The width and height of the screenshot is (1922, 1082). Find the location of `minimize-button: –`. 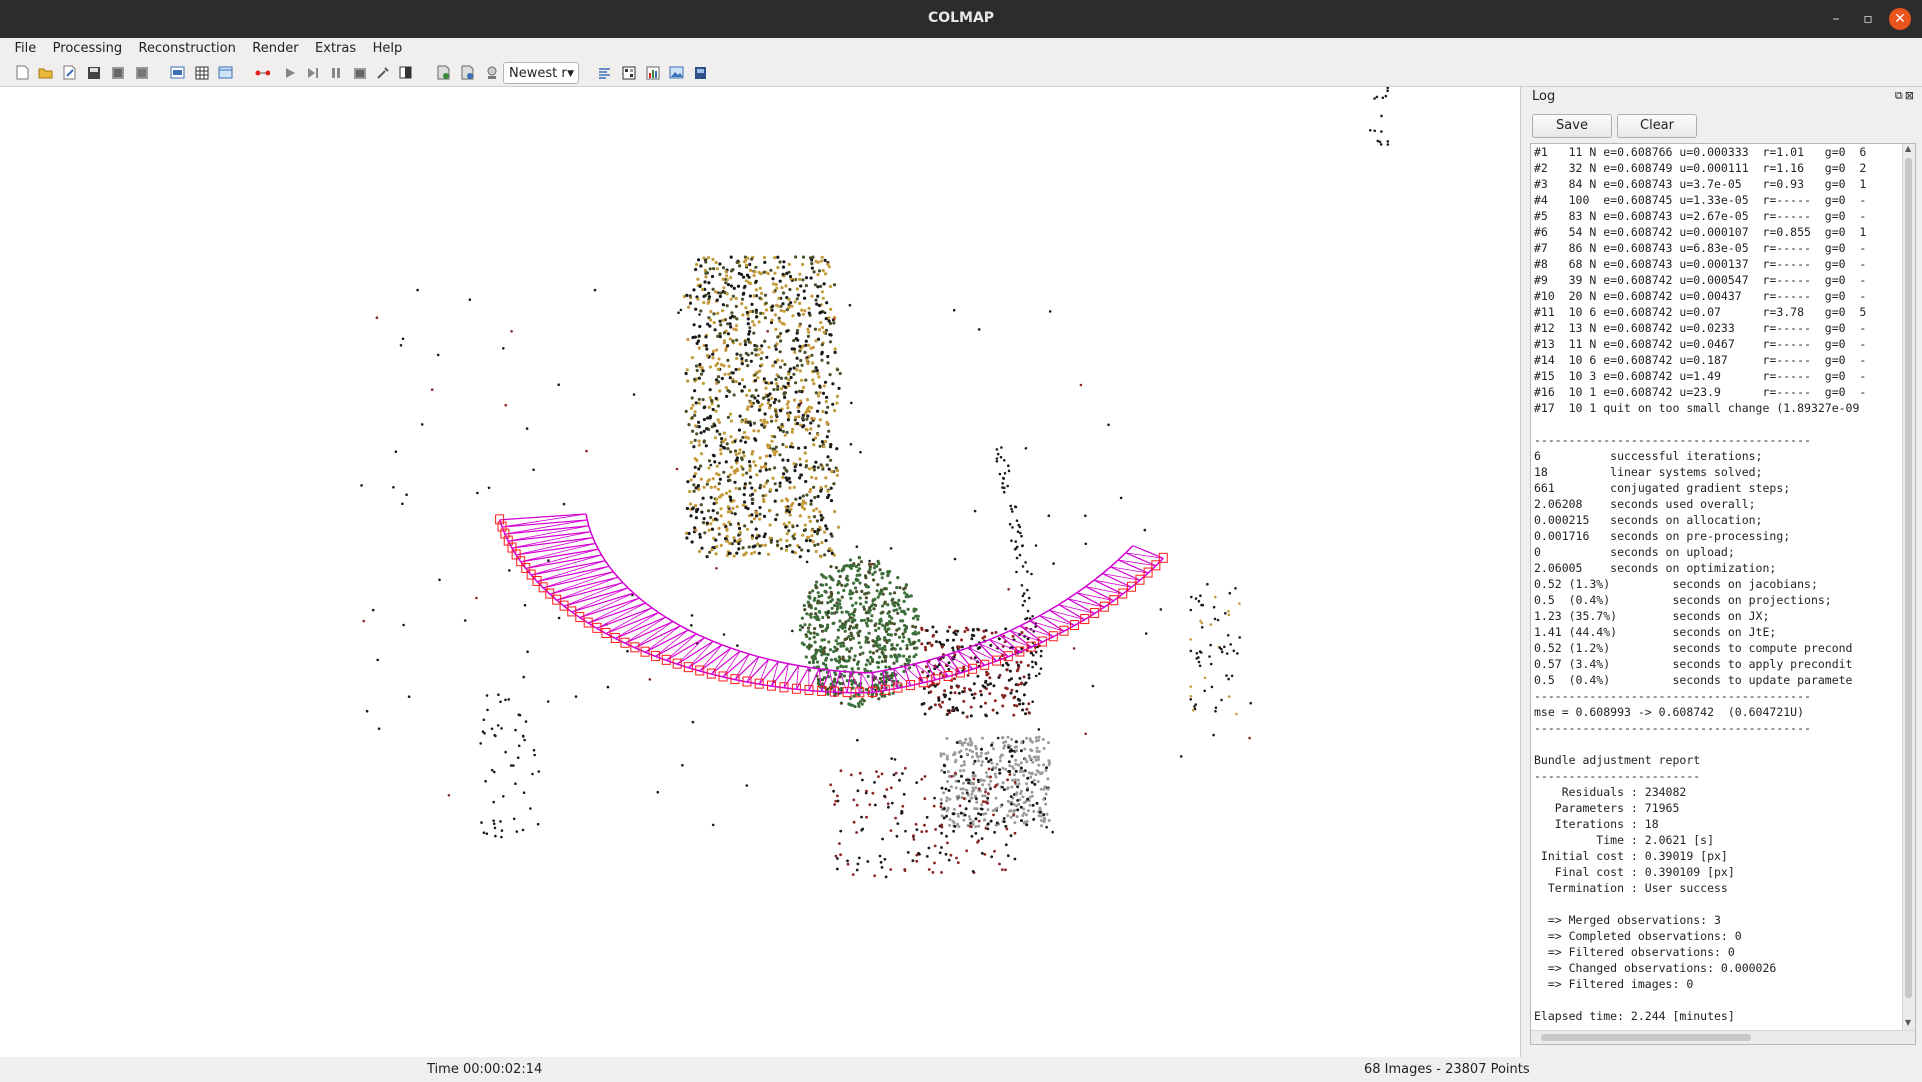

minimize-button: – is located at coordinates (1836, 19).